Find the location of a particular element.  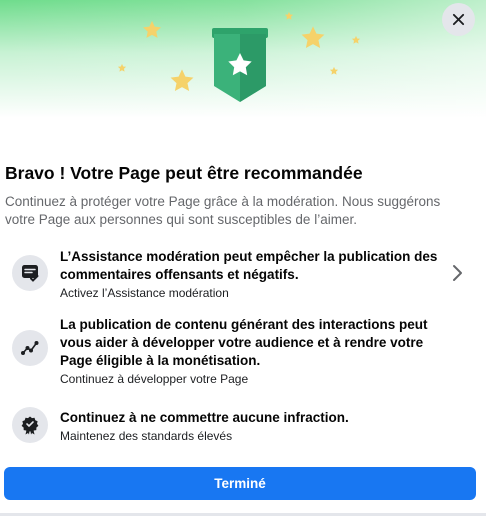

growth-chart-icon is located at coordinates (30, 348).